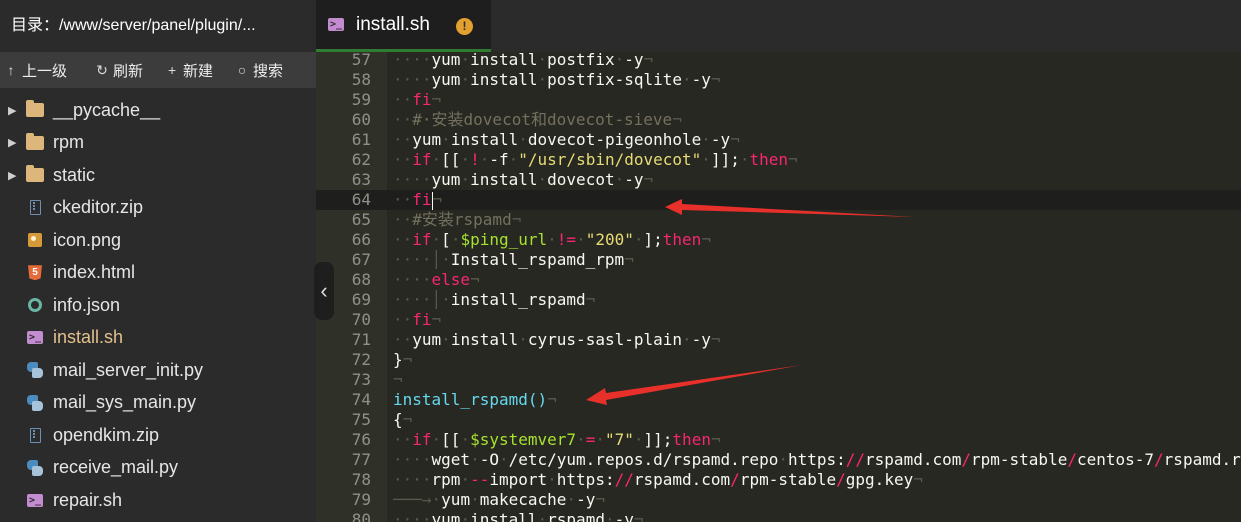  I want to click on line-number: 63, so click(361, 179).